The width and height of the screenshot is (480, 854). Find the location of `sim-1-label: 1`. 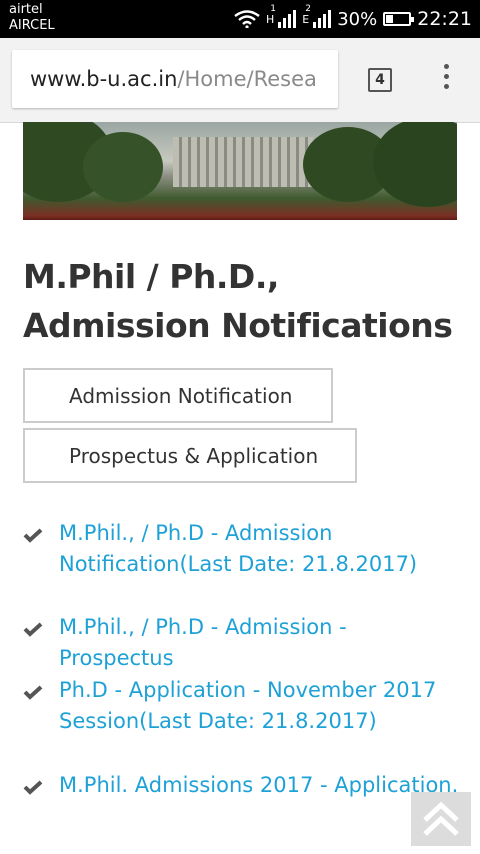

sim-1-label: 1 is located at coordinates (273, 9).